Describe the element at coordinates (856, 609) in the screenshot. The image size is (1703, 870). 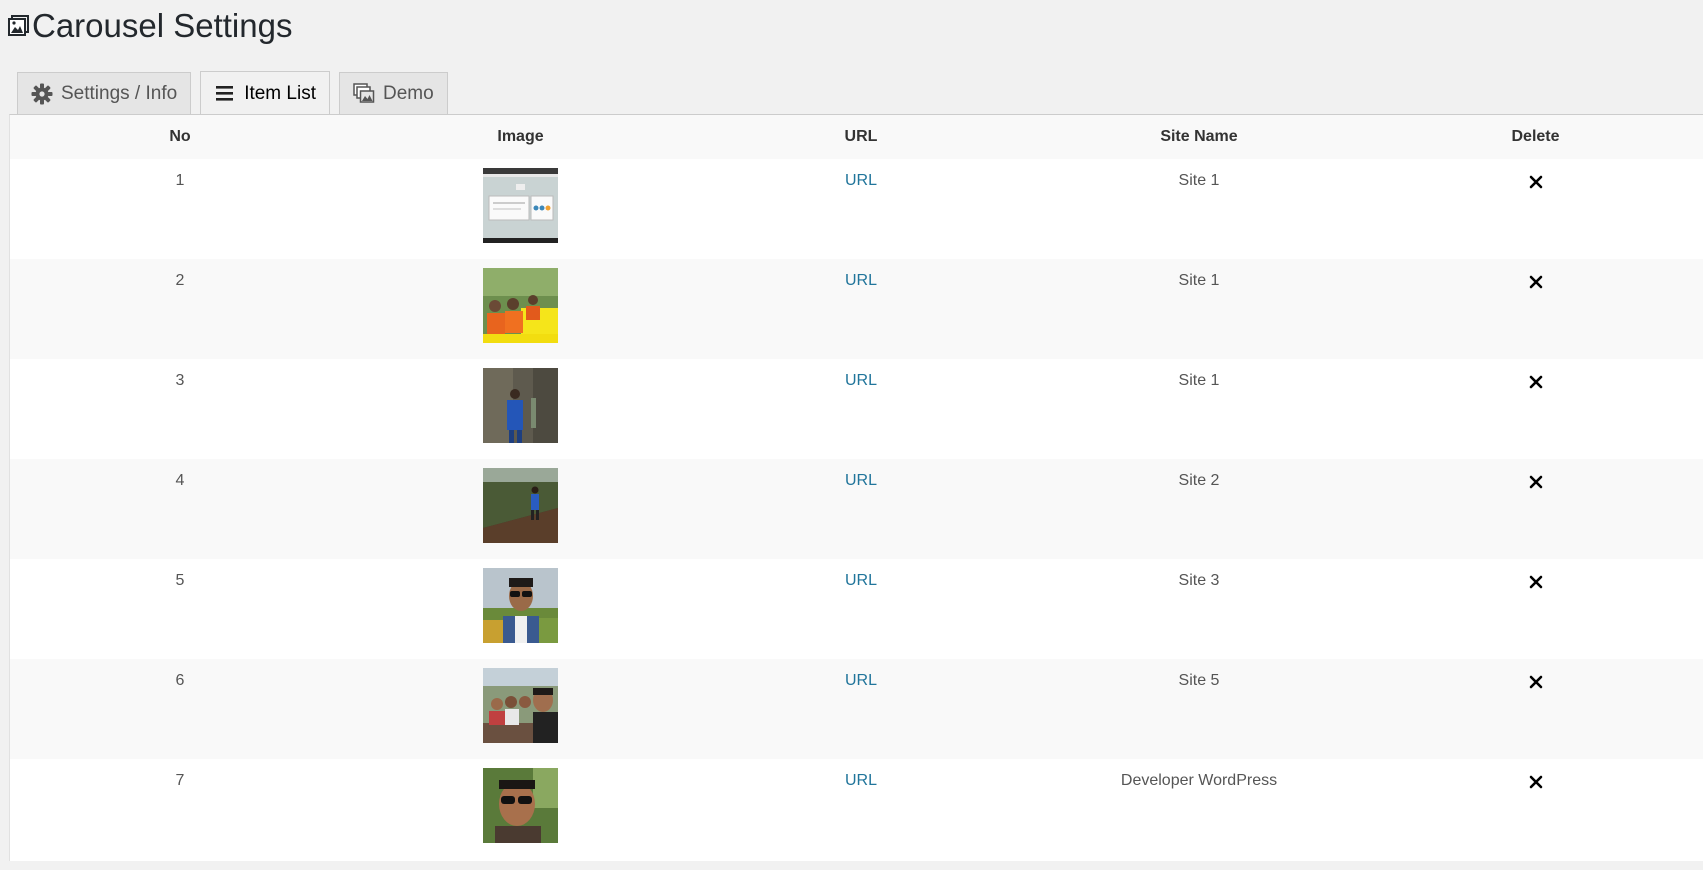
I see `table-row: 5 URL Site 3` at that location.